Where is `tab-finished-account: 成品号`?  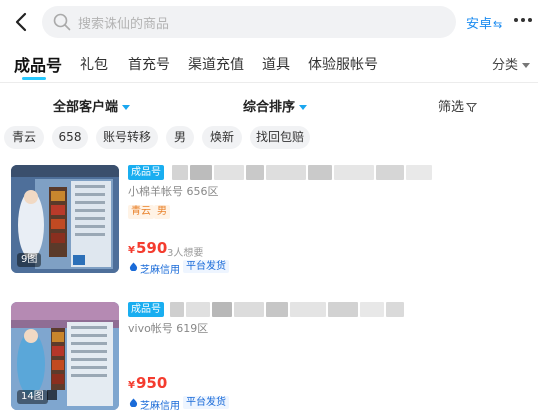
tab-finished-account: 成品号 is located at coordinates (38, 64).